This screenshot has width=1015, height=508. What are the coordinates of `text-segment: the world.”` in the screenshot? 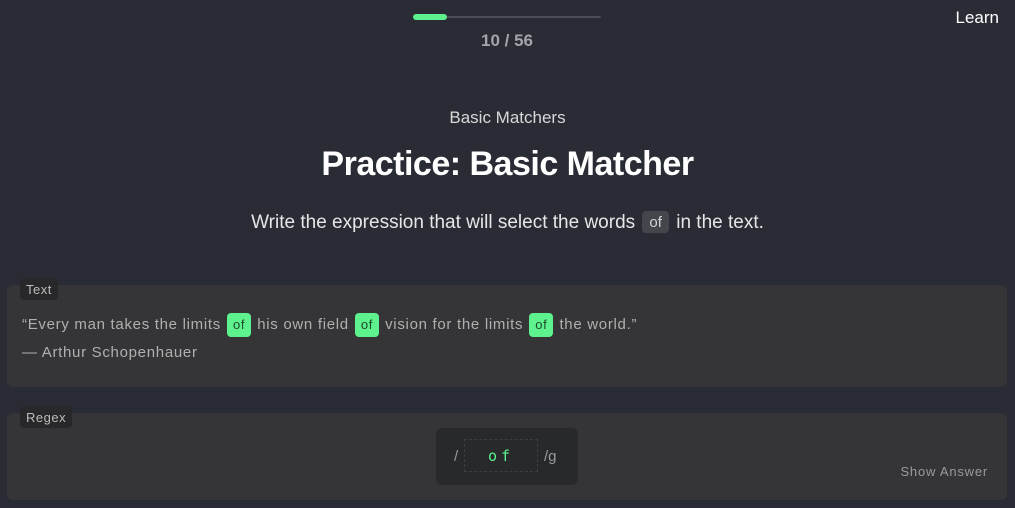 It's located at (598, 324).